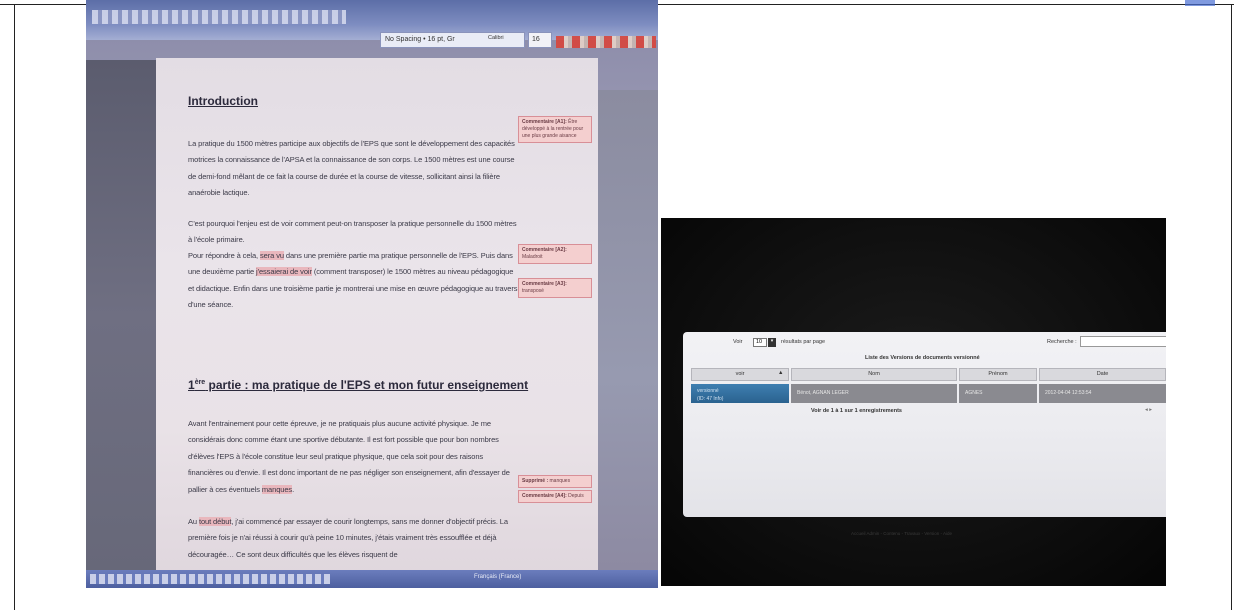  I want to click on header-link, so click(1200, 3).